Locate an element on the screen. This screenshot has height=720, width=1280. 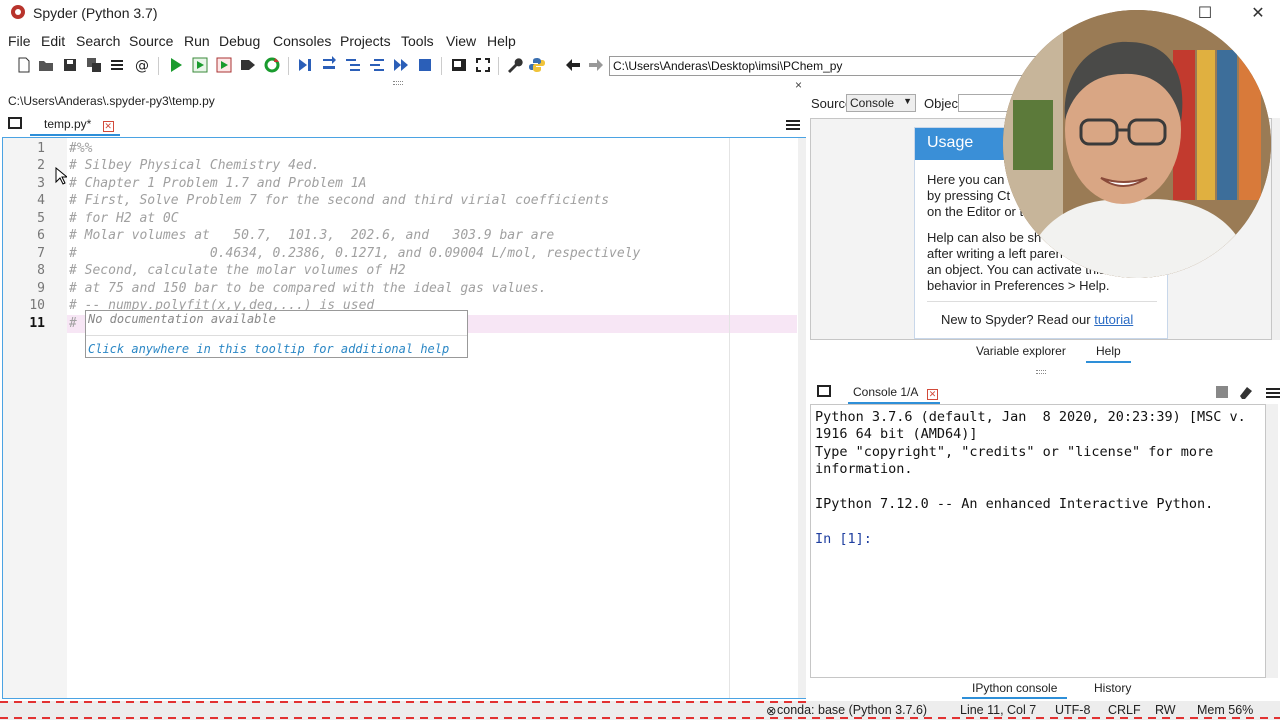
fullscreen-icon is located at coordinates (483, 65).